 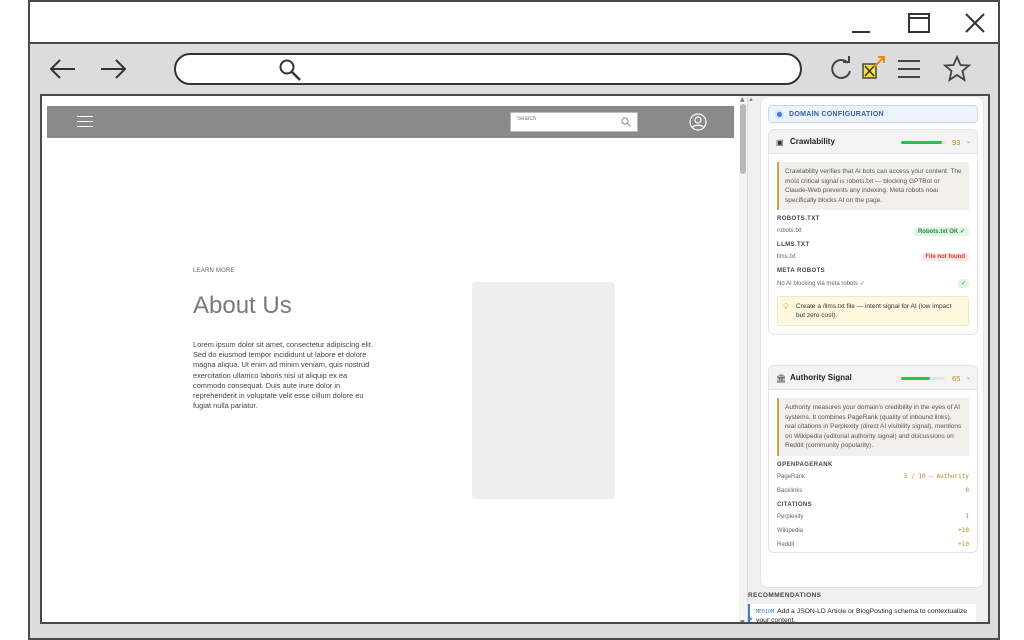 What do you see at coordinates (967, 490) in the screenshot?
I see `backlinks-value: 0` at bounding box center [967, 490].